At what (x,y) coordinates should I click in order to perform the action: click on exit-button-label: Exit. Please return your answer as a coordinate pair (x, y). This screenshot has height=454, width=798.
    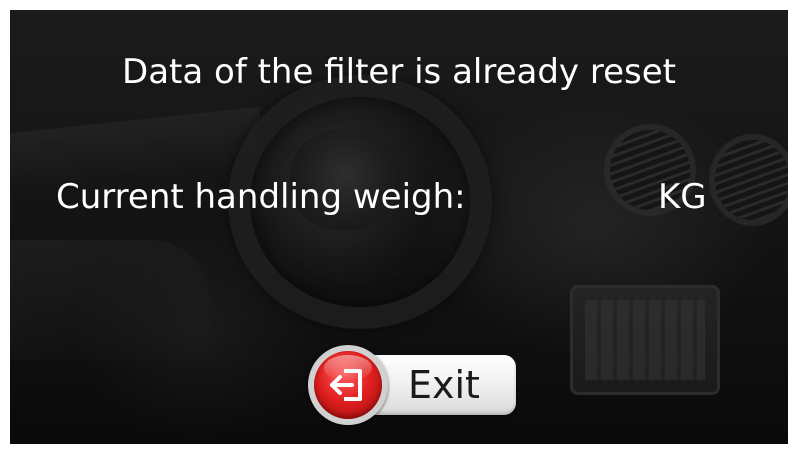
    Looking at the image, I should click on (444, 385).